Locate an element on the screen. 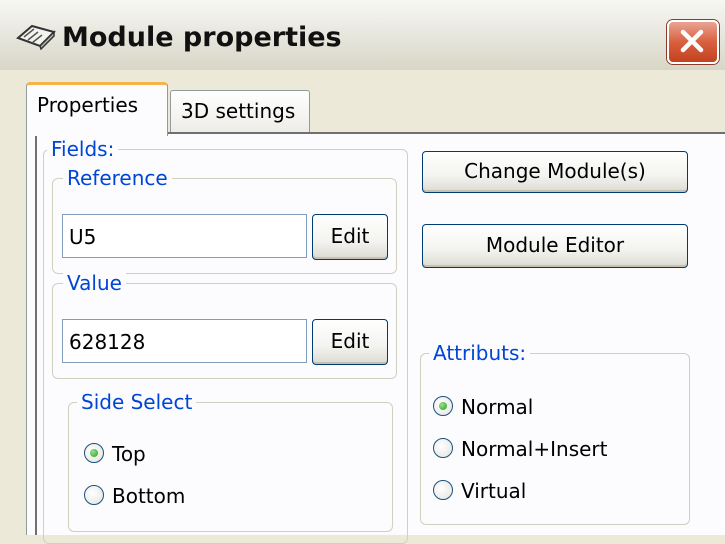 The height and width of the screenshot is (544, 725). tab-3d-settings: 3D settings is located at coordinates (240, 113).